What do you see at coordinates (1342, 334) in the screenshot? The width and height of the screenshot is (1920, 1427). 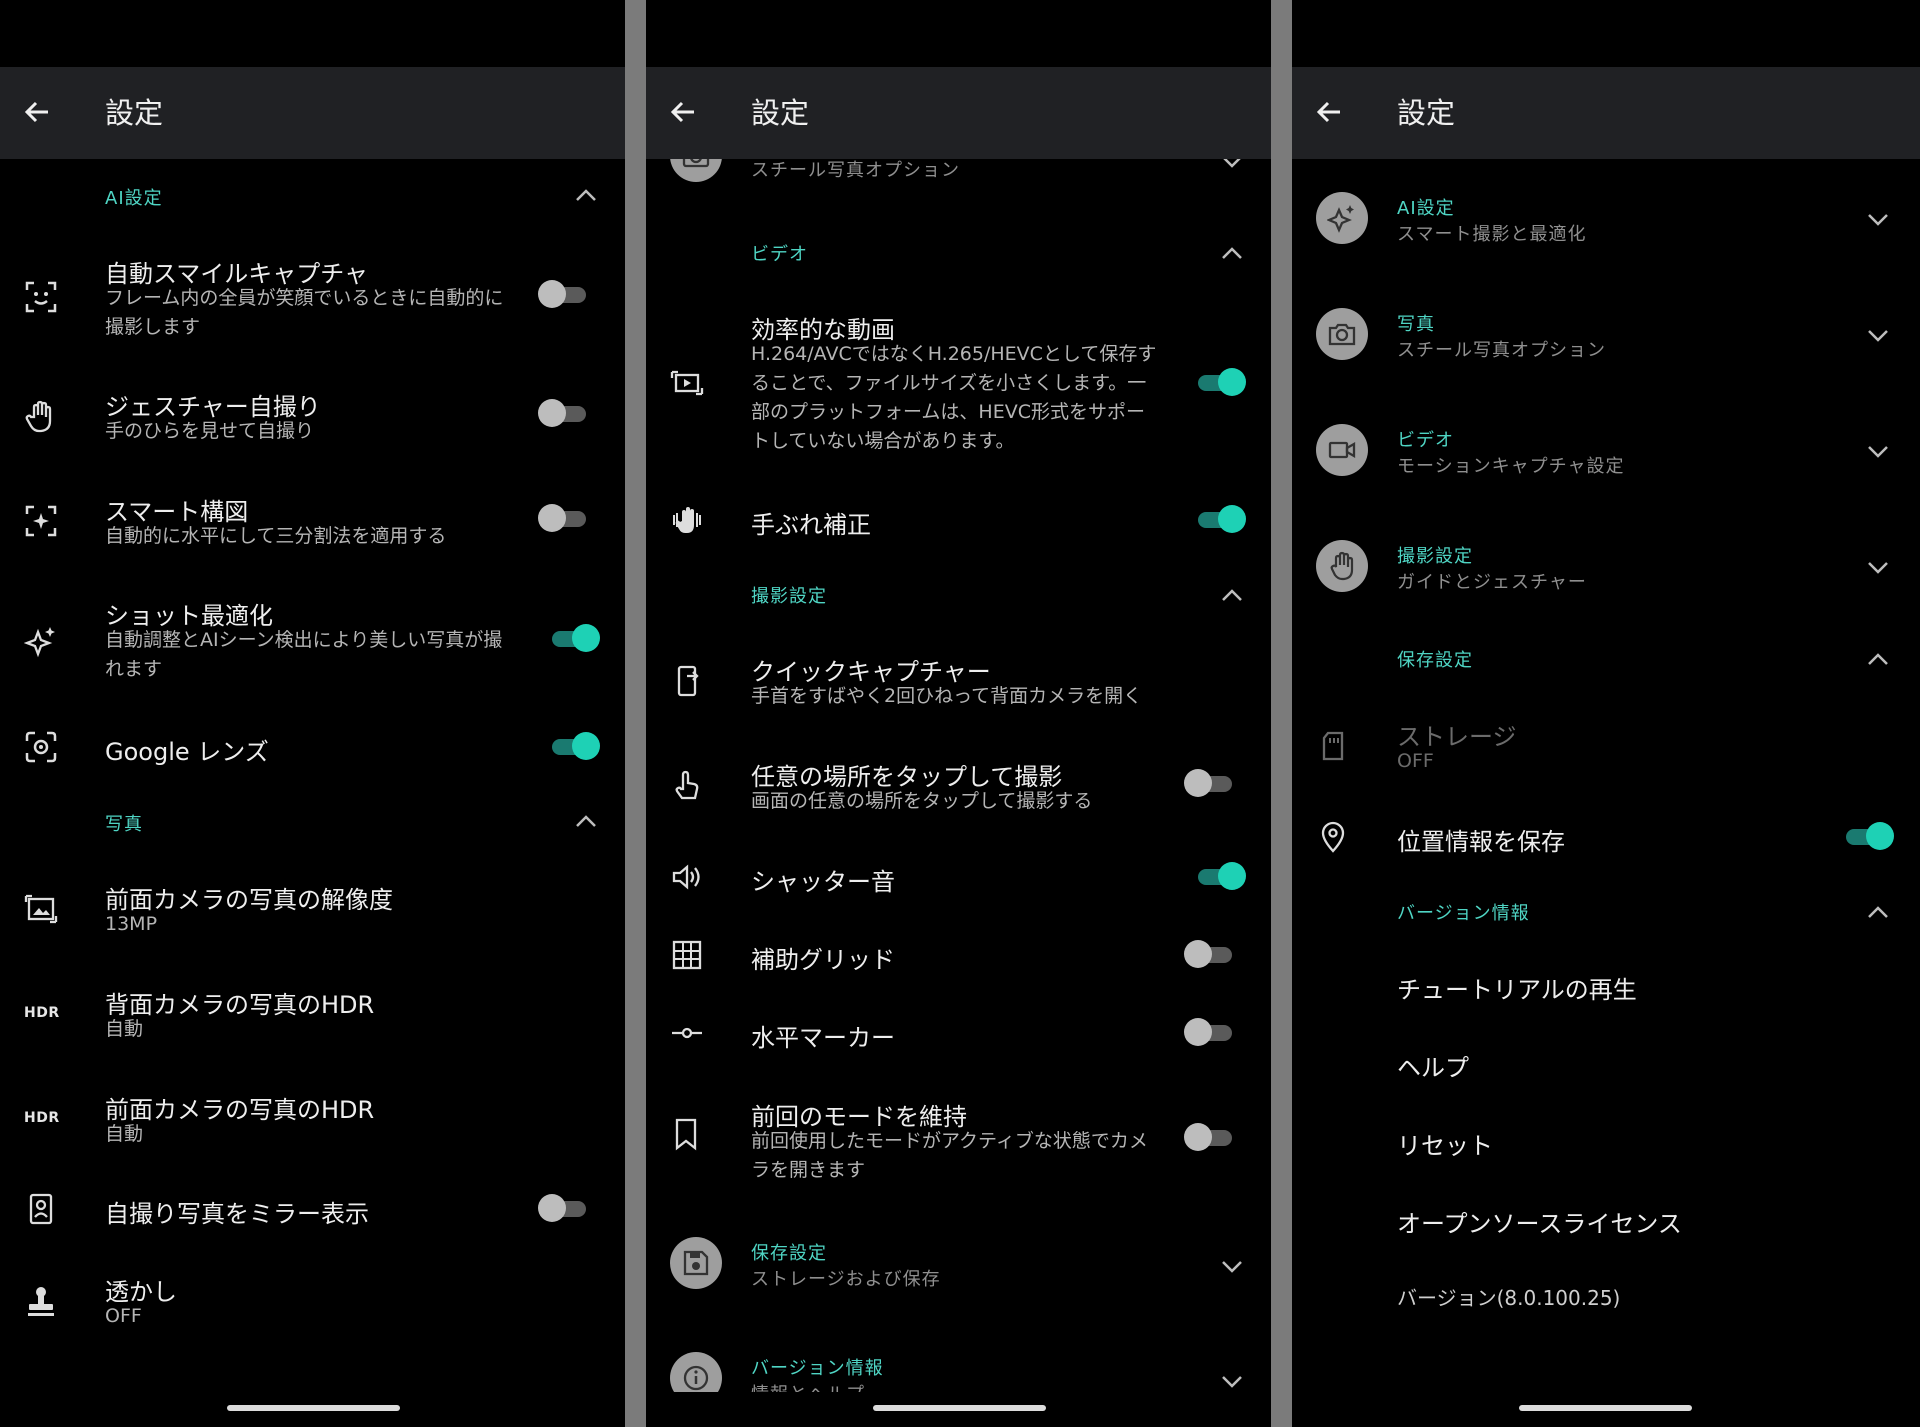 I see `camera-icon` at bounding box center [1342, 334].